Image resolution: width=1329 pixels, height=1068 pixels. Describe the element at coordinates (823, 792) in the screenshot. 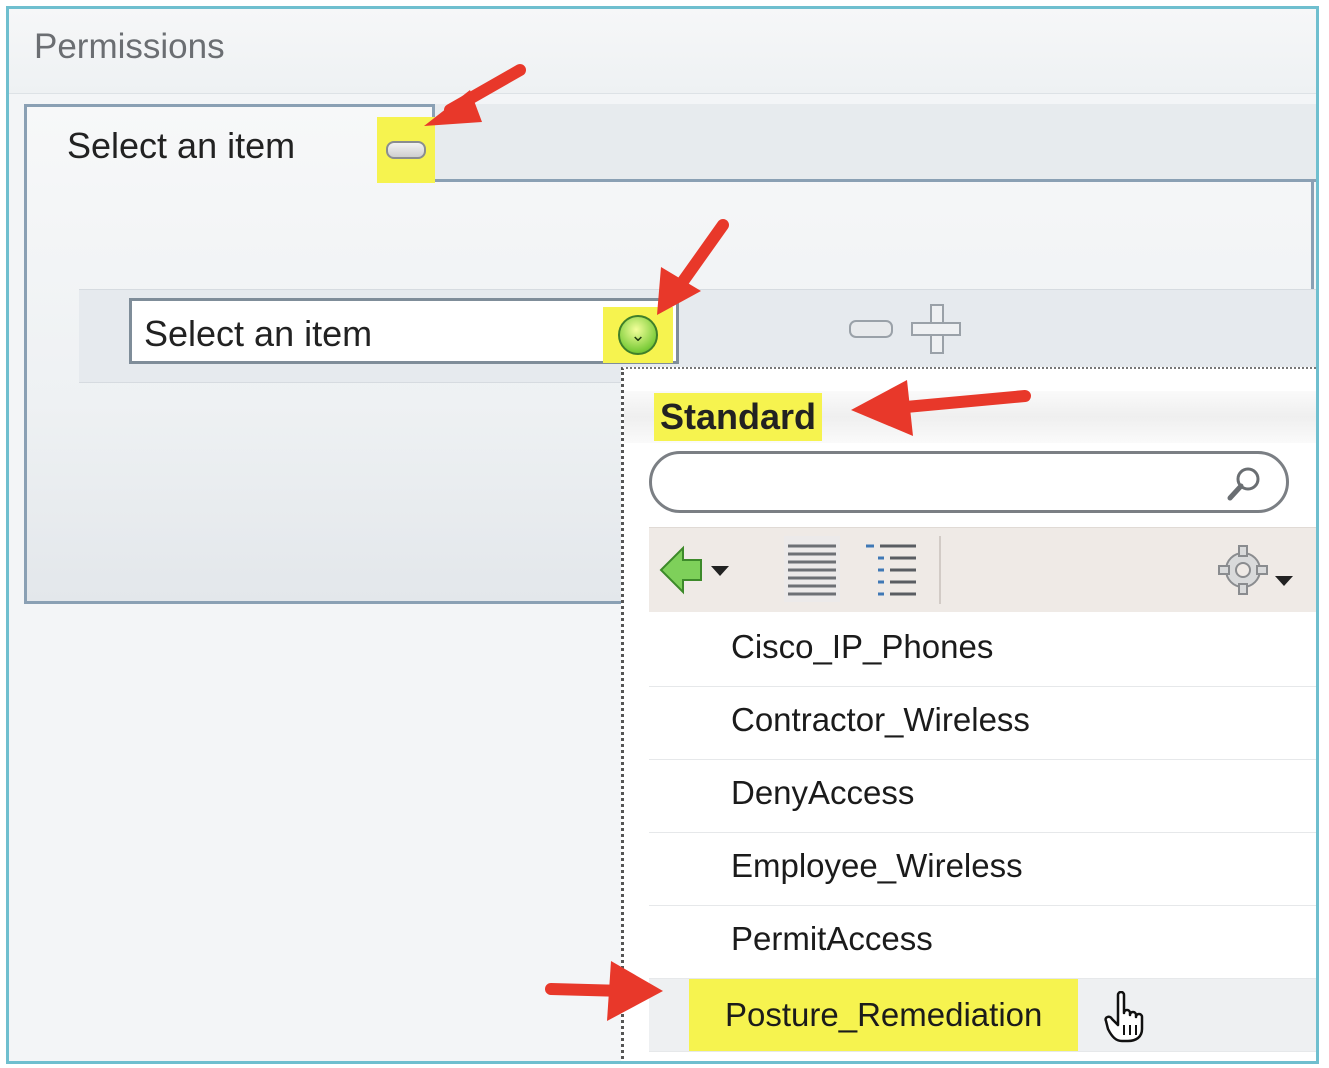

I see `list-item-label: DenyAccess` at that location.